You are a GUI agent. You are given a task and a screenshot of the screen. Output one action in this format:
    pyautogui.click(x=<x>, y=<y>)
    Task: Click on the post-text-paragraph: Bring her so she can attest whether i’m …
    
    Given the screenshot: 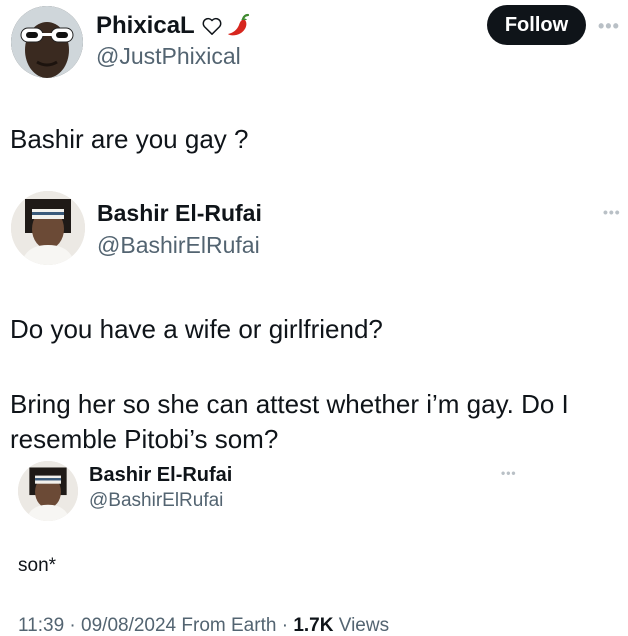 What is the action you would take?
    pyautogui.click(x=289, y=421)
    